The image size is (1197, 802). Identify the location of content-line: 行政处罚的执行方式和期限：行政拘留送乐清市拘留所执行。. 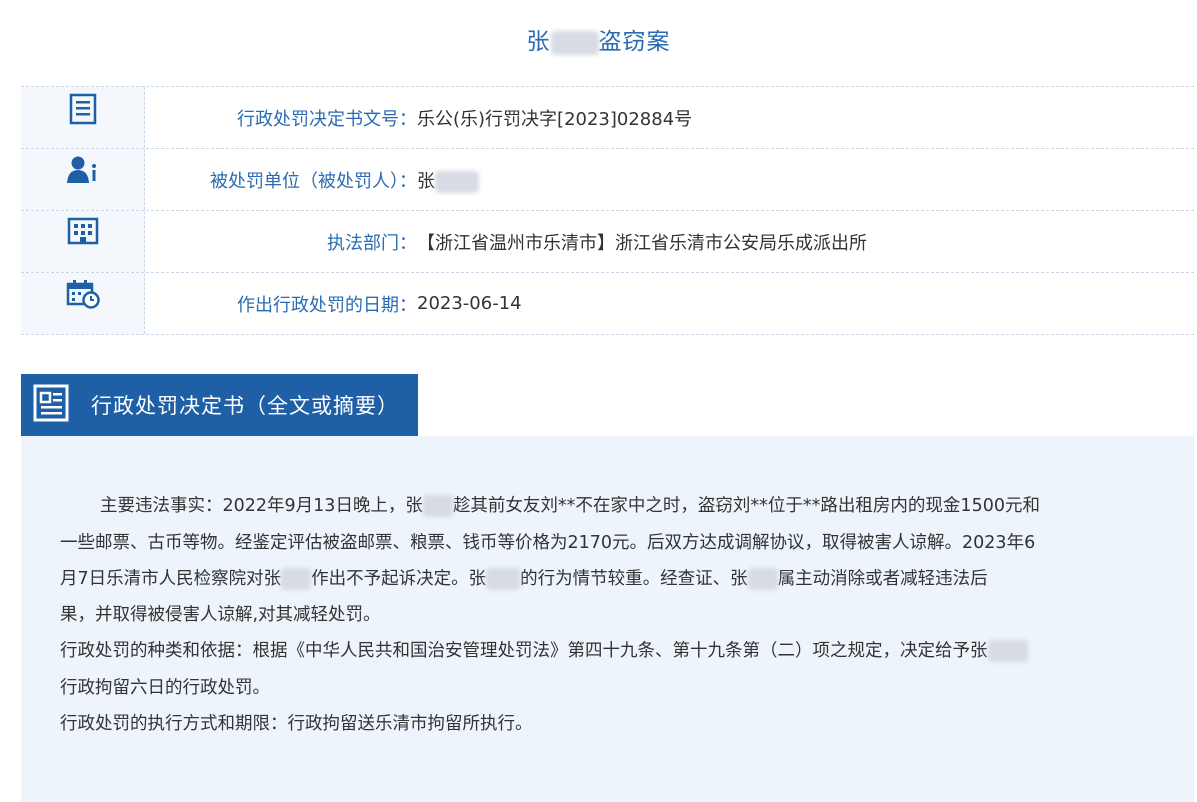
(296, 724).